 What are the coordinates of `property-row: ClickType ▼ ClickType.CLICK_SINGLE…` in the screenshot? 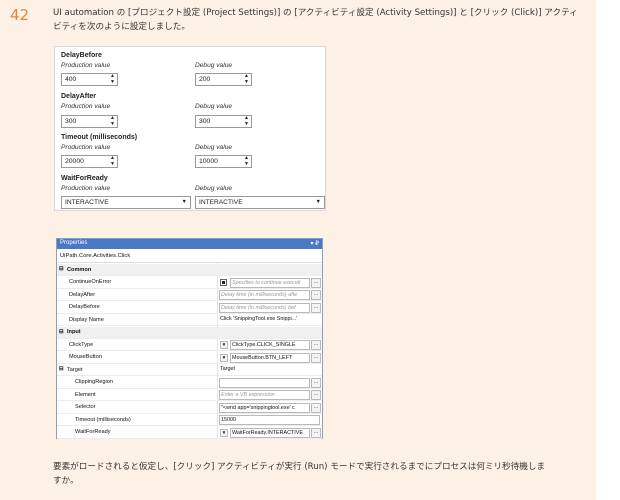 It's located at (189, 345).